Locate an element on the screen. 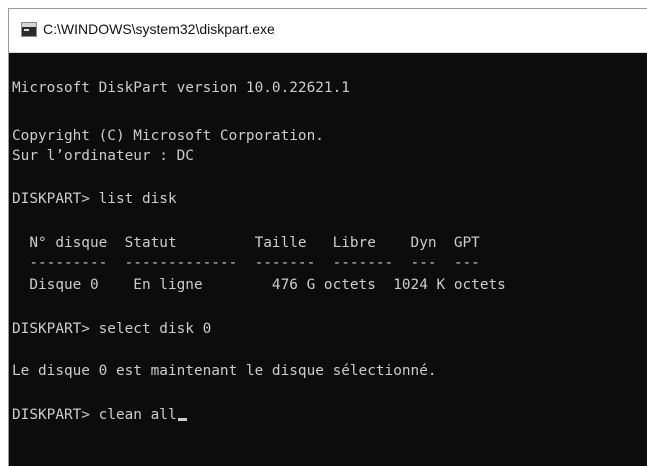  computer-line: Sur l’ordinateur : DC is located at coordinates (103, 156).